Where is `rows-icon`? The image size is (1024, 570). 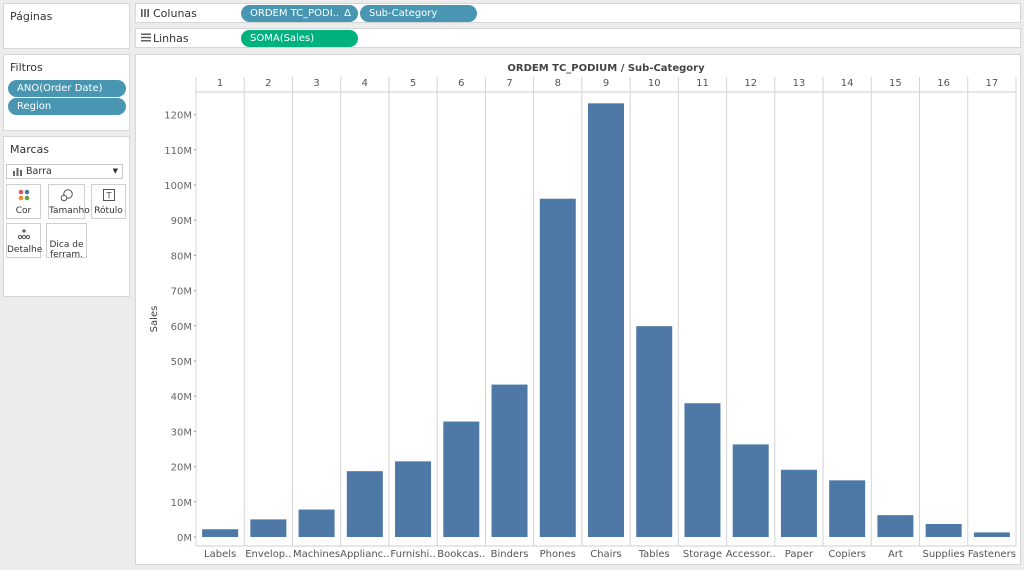 rows-icon is located at coordinates (146, 37).